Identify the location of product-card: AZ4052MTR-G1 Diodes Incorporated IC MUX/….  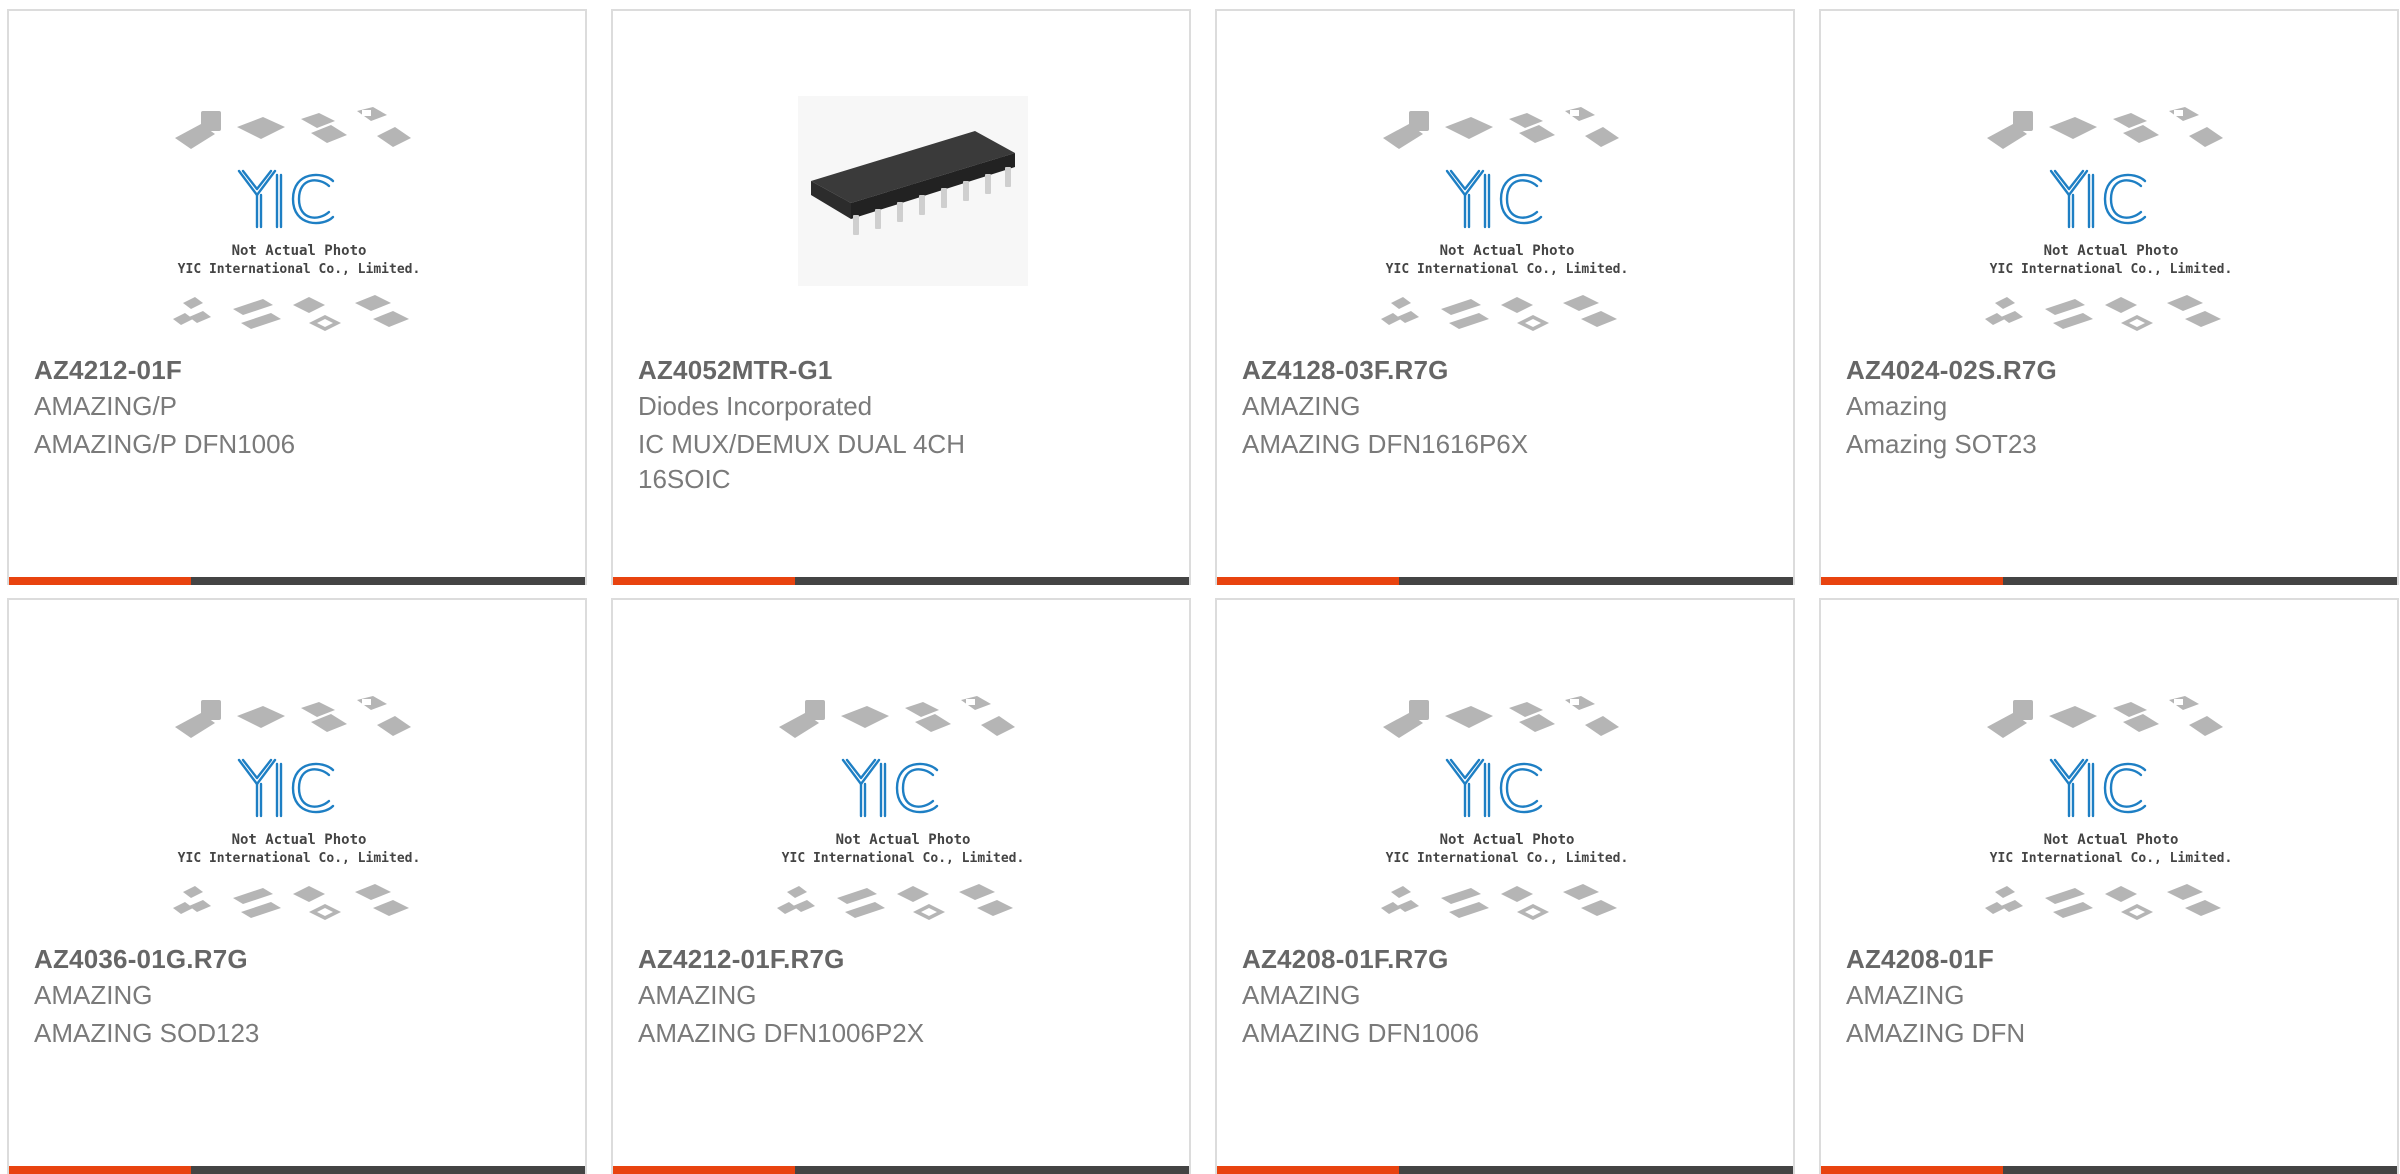
(901, 297).